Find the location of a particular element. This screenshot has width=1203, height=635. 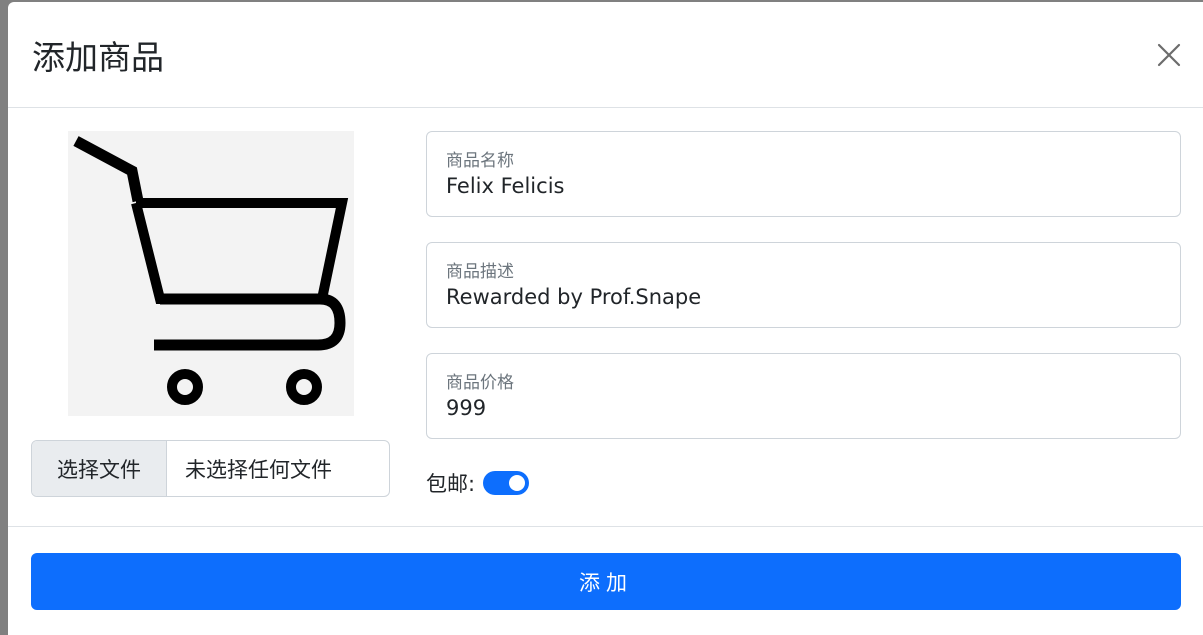

close-button is located at coordinates (1169, 55).